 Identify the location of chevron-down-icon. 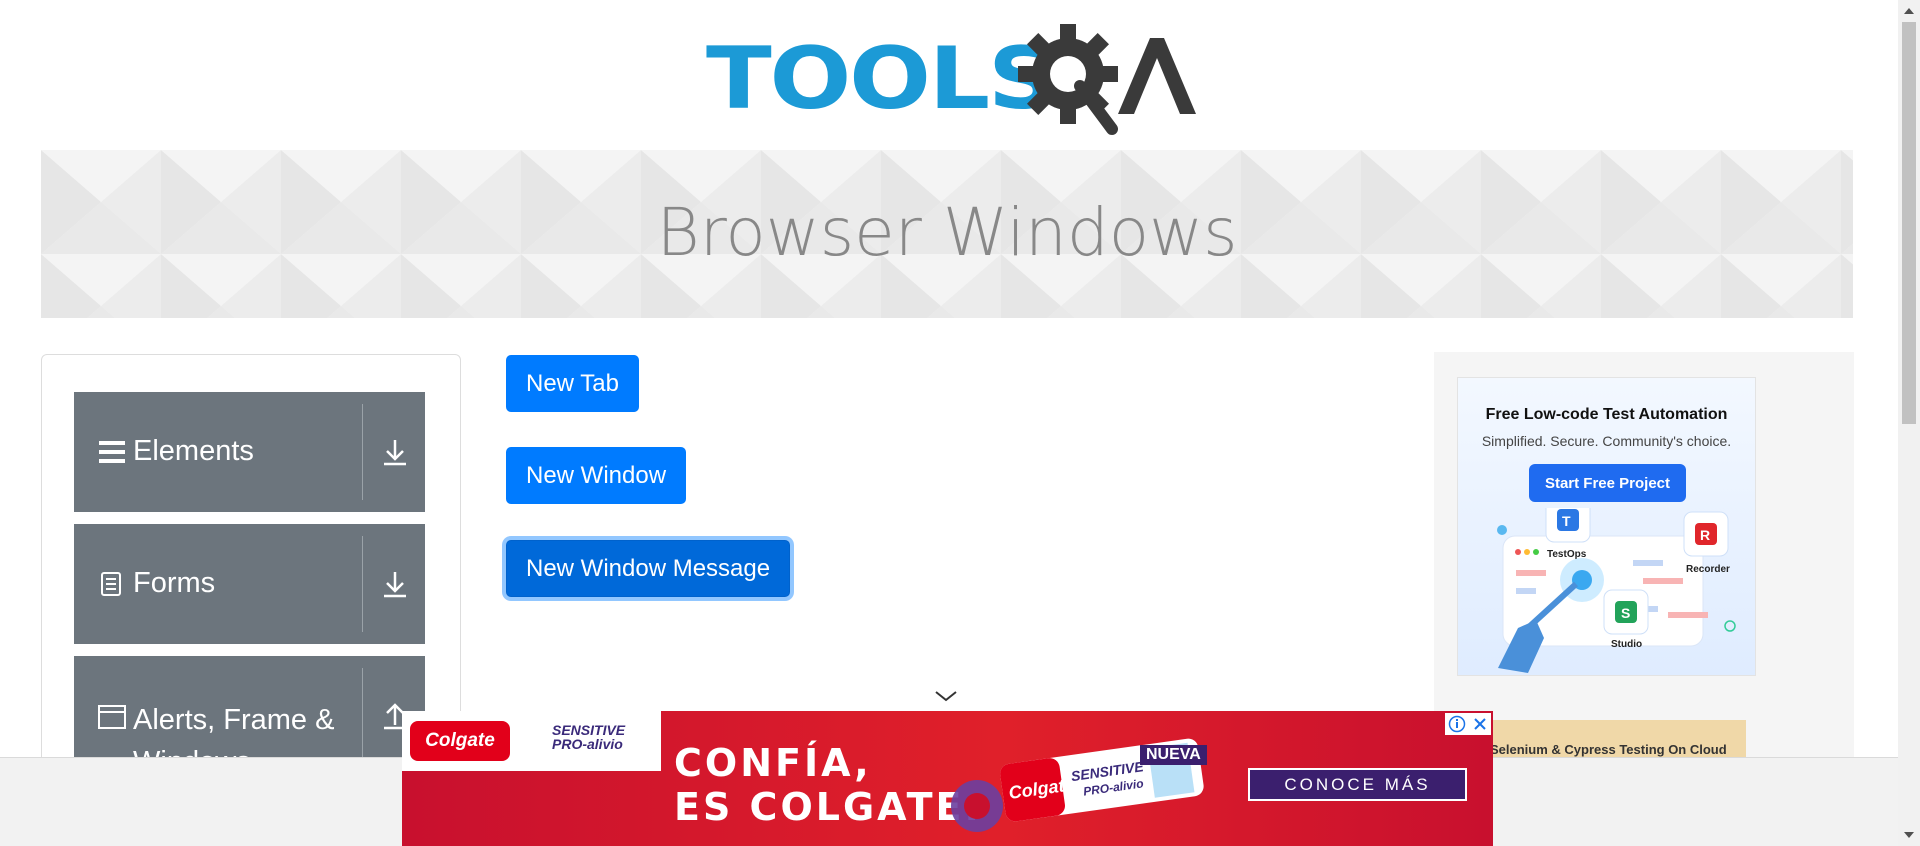
(946, 696).